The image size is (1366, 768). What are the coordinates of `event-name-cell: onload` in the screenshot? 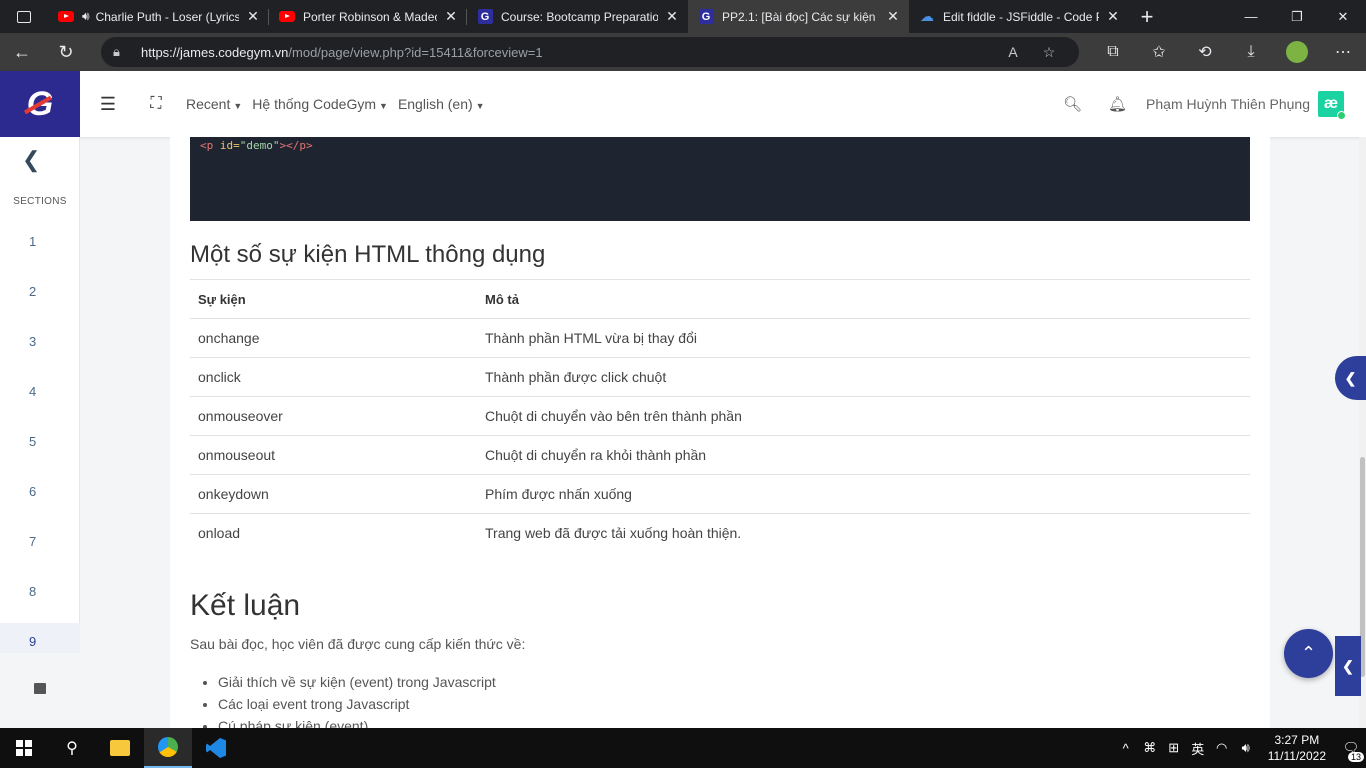 It's located at (333, 533).